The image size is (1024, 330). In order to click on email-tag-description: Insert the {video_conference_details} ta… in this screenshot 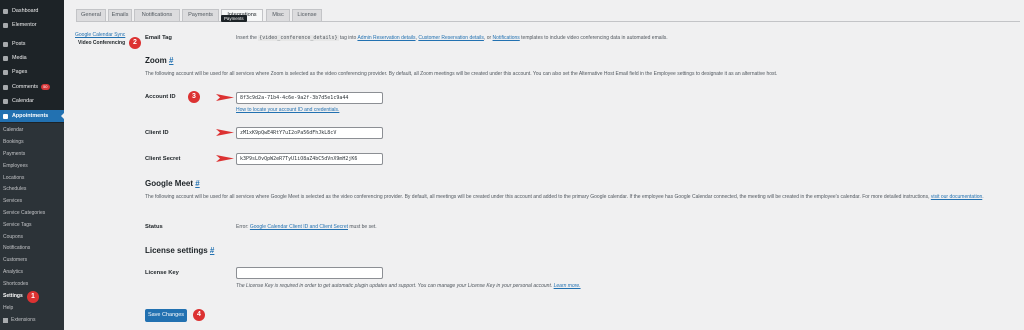, I will do `click(452, 38)`.